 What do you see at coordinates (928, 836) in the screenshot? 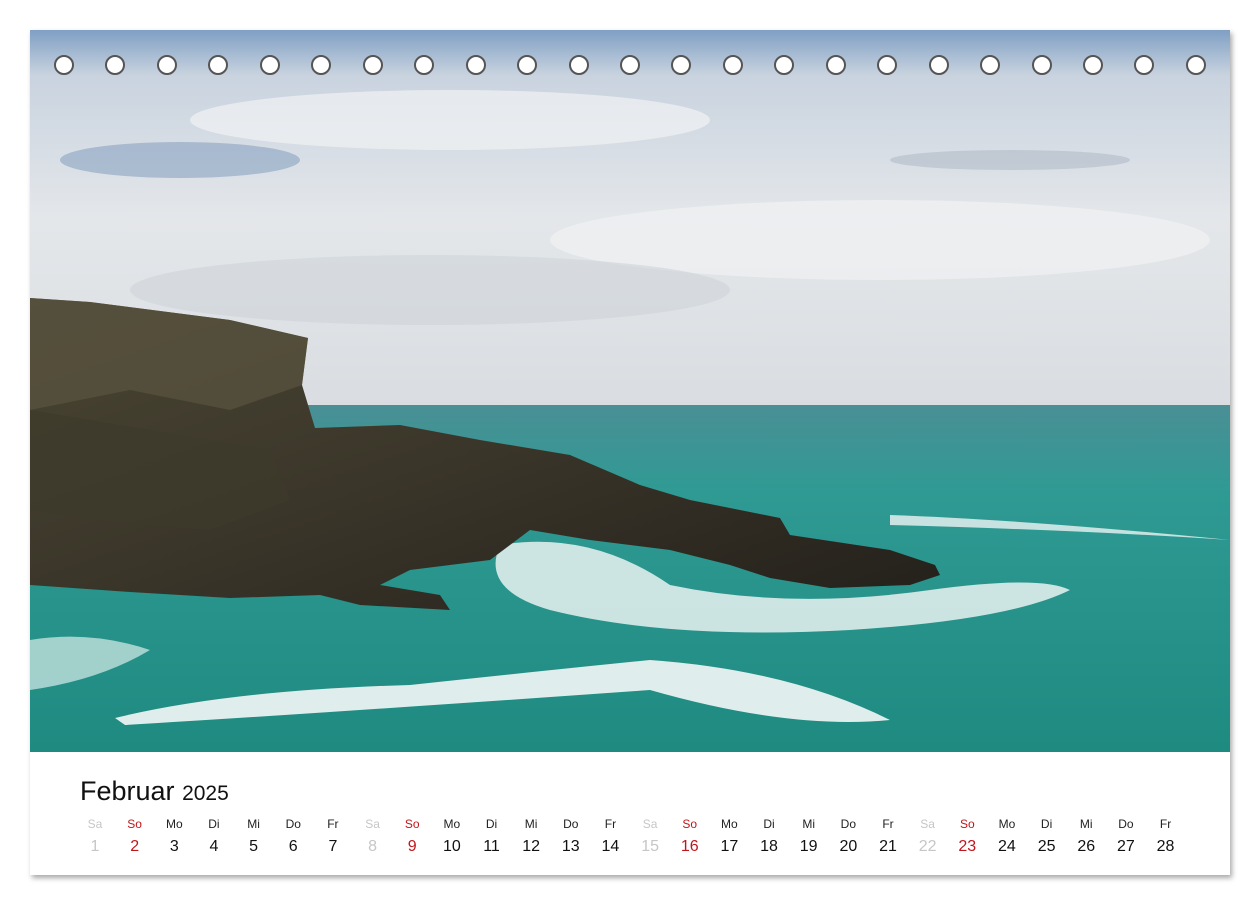
I see `day-cell: Sa 22` at bounding box center [928, 836].